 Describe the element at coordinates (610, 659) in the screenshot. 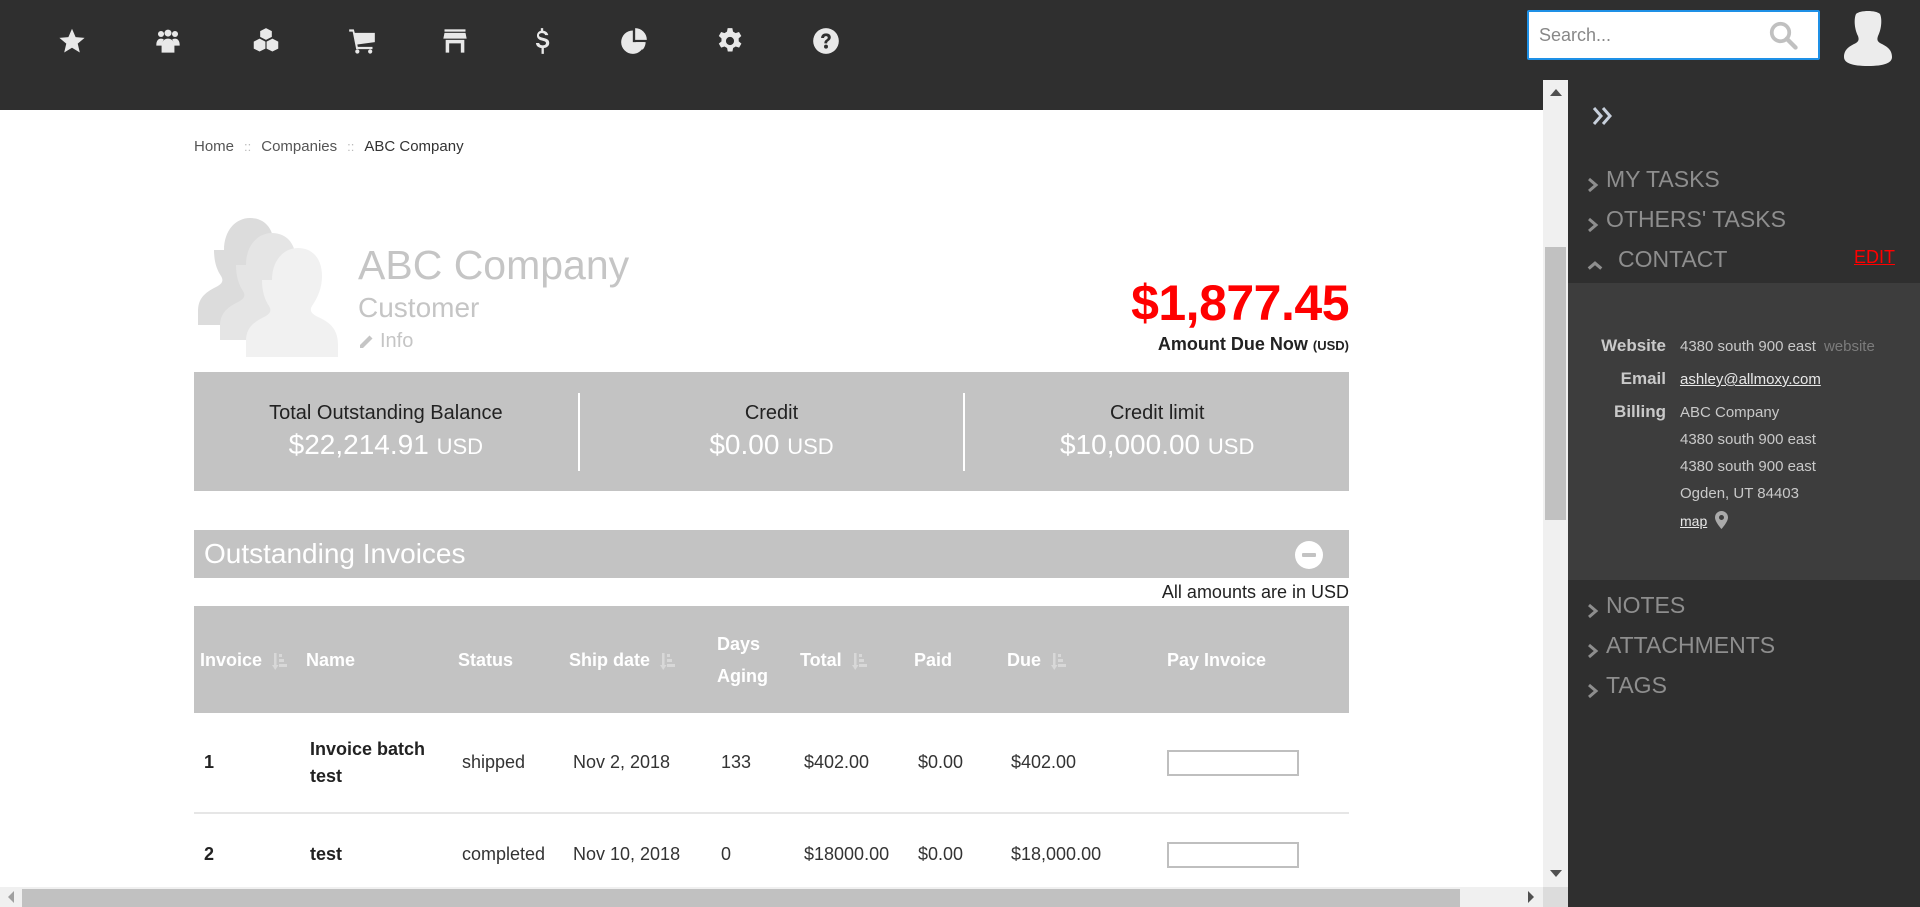

I see `column-label: Ship date` at that location.